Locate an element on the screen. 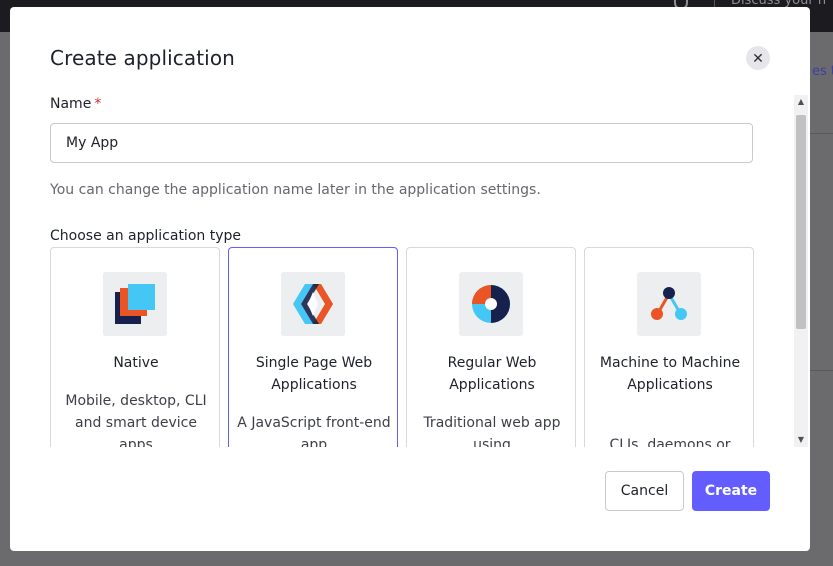 The image size is (833, 566). close-button: ✕ is located at coordinates (758, 58).